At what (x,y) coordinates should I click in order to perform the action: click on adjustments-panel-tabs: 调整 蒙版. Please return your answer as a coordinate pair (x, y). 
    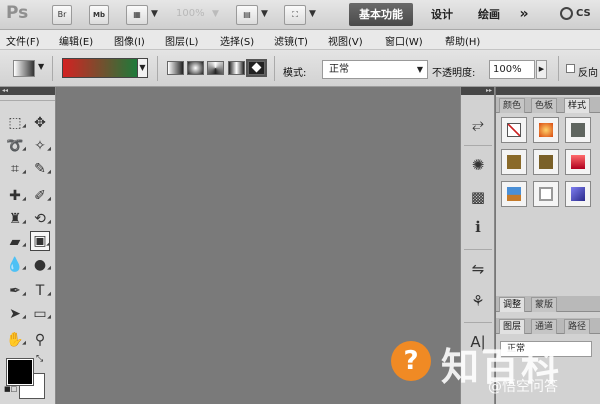
    Looking at the image, I should click on (548, 304).